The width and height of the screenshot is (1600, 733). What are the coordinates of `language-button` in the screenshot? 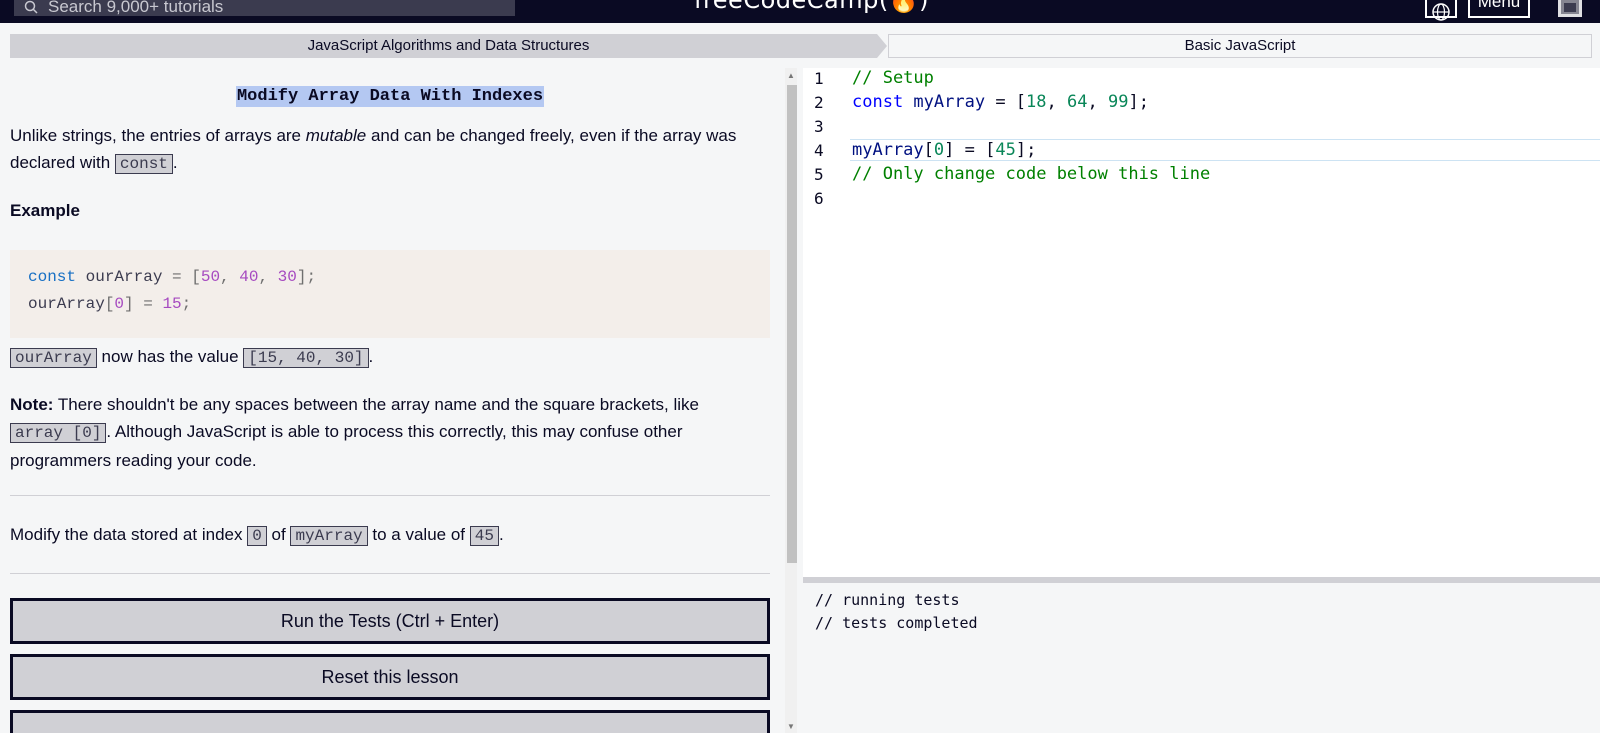 It's located at (1441, 10).